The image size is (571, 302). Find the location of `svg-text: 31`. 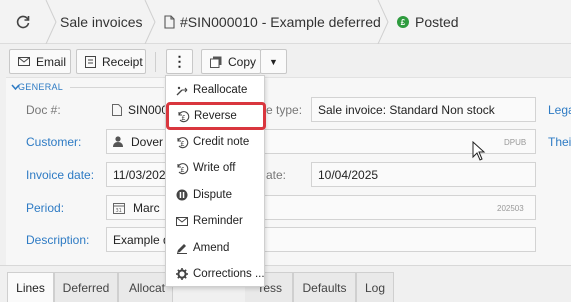

svg-text: 31 is located at coordinates (119, 211).